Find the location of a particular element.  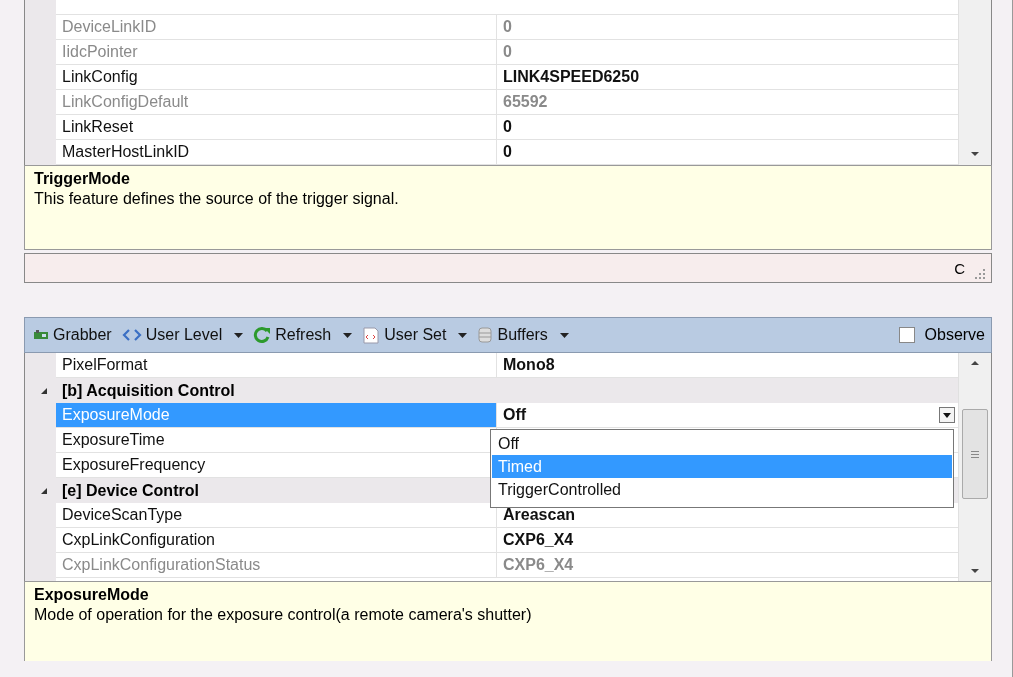

description-title: ExposureMode is located at coordinates (92, 595).